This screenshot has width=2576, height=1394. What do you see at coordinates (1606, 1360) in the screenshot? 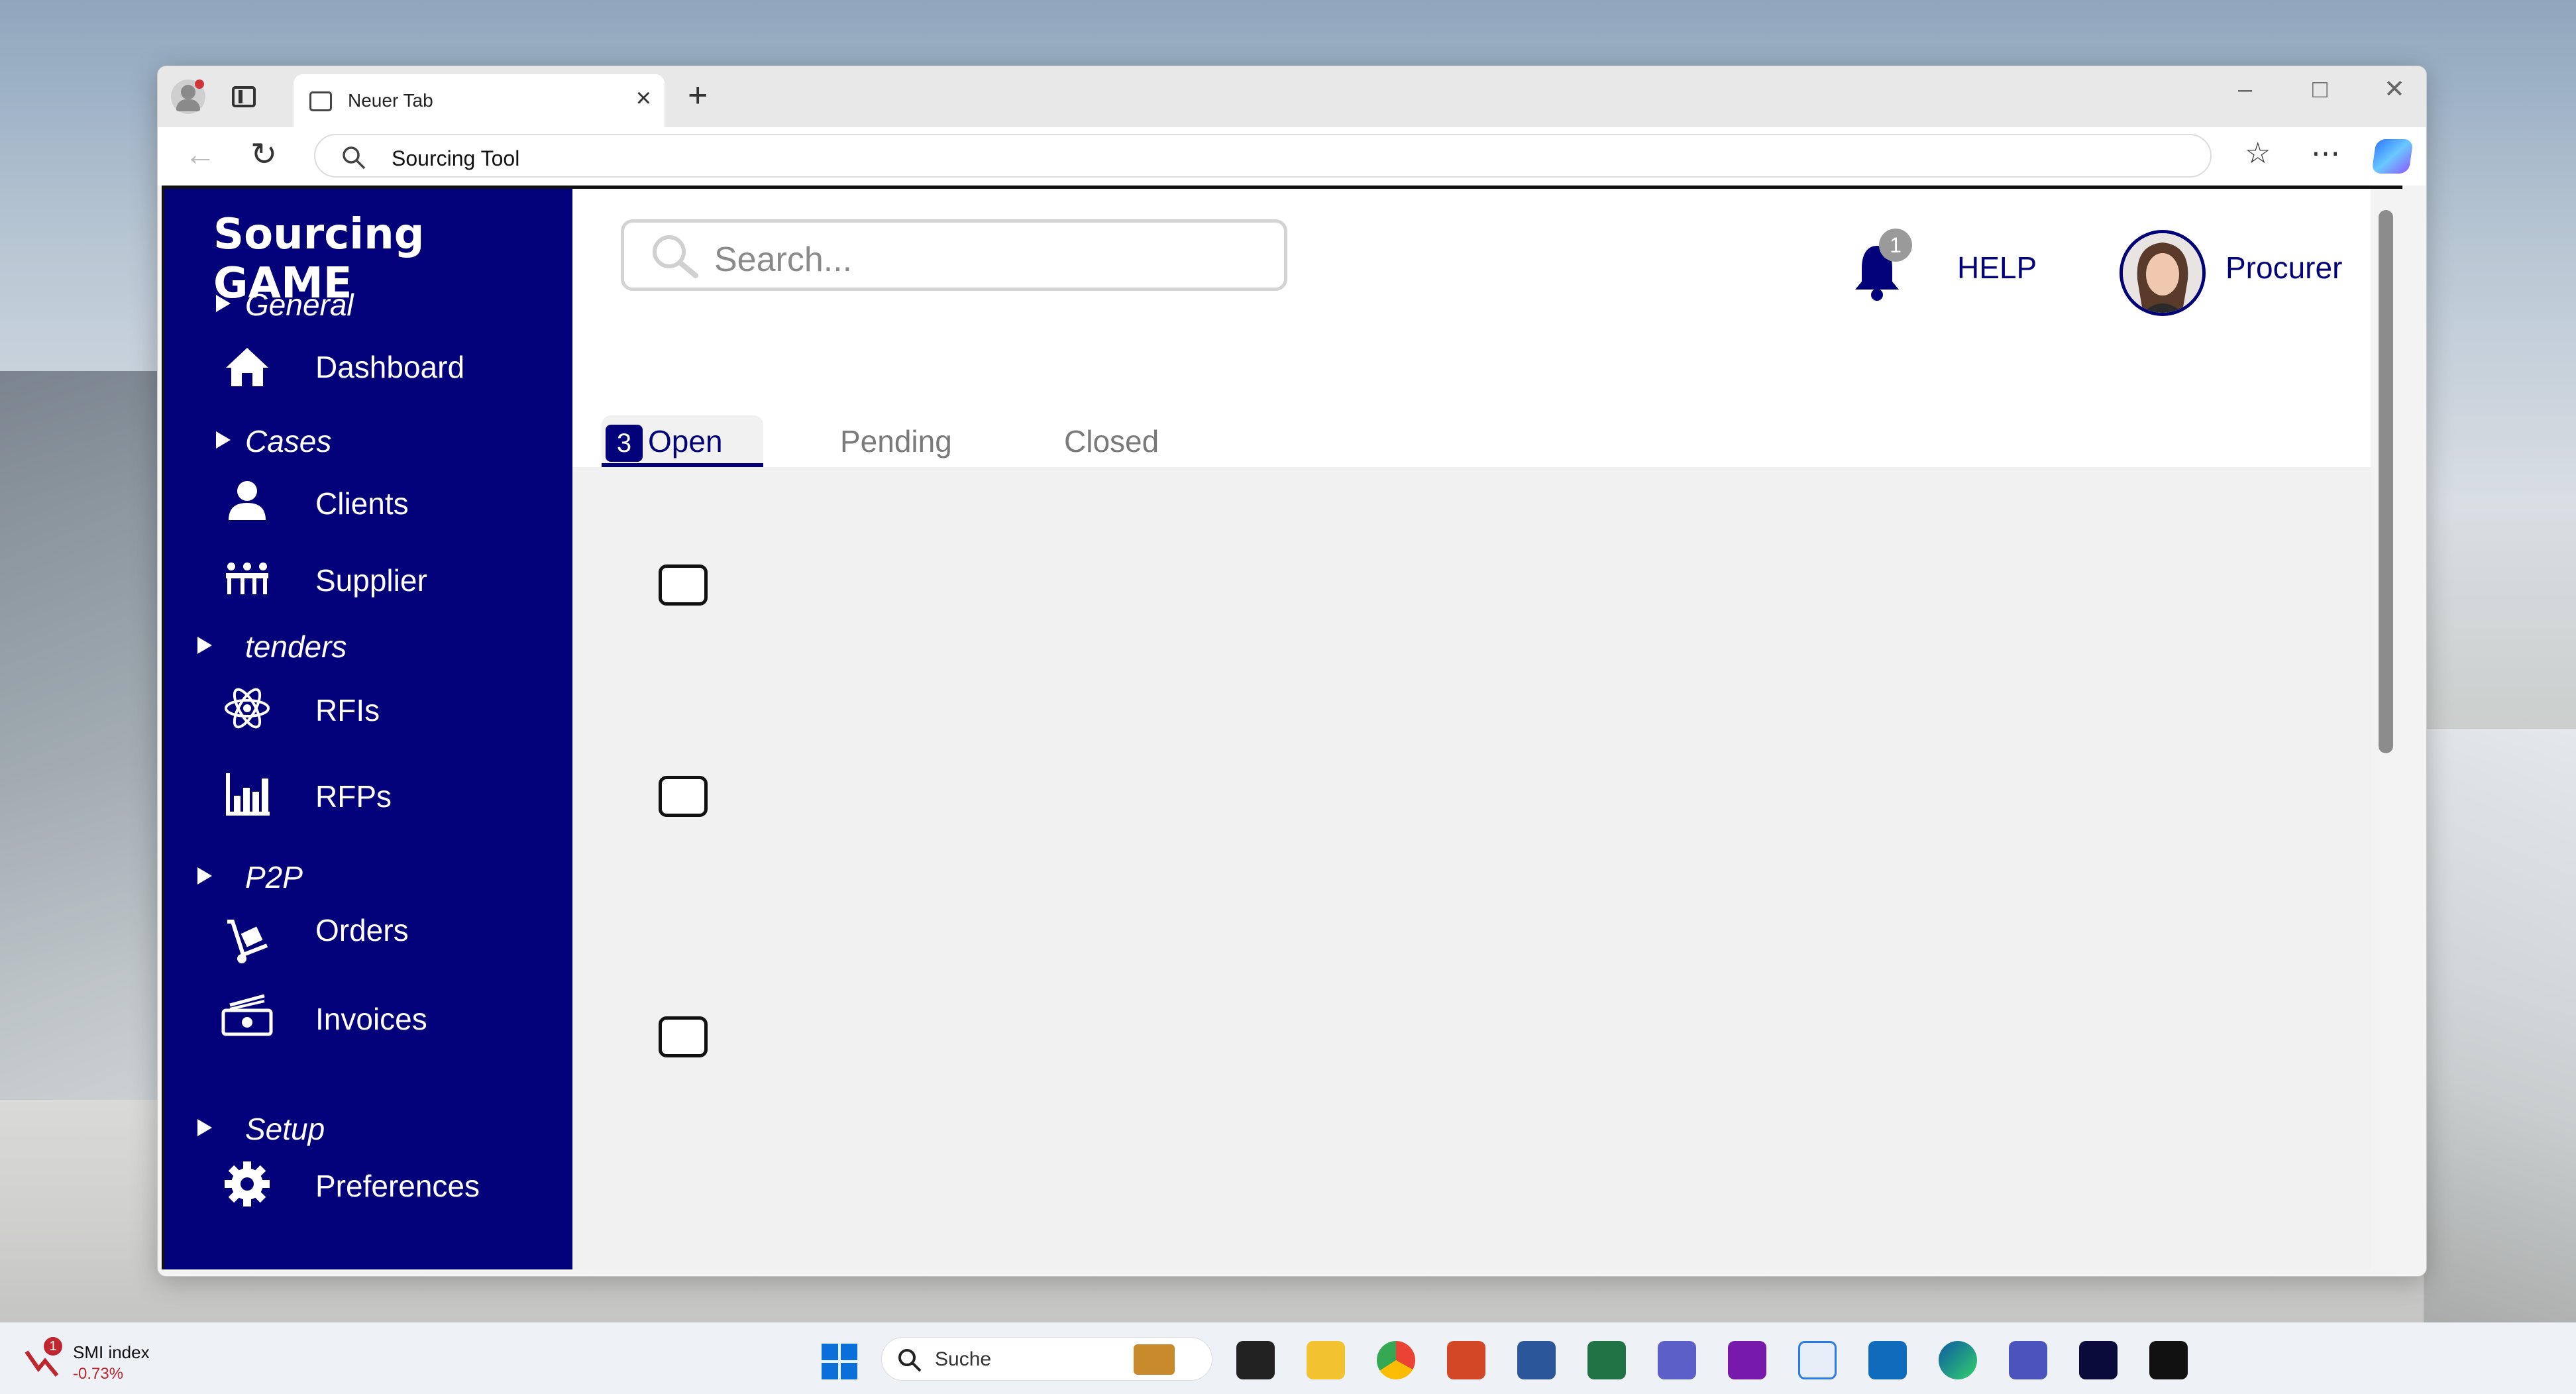
I see `excel-icon` at bounding box center [1606, 1360].